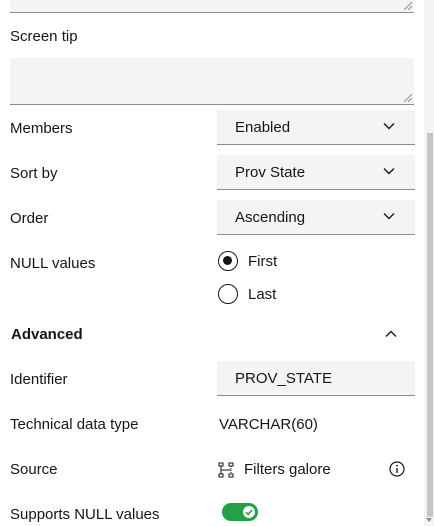 The height and width of the screenshot is (526, 434). I want to click on members-dropdown: Enabled, so click(316, 127).